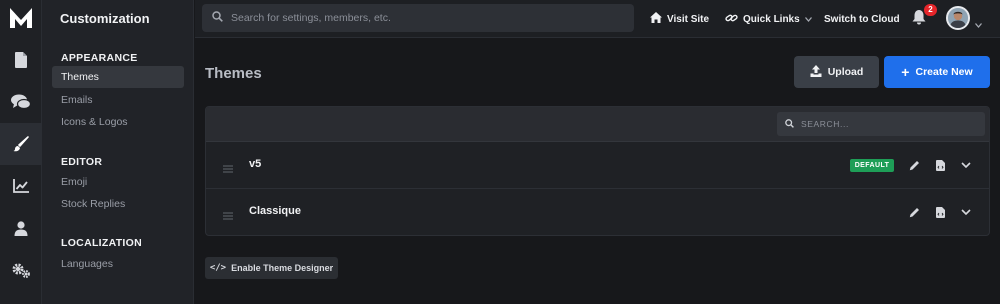 The image size is (1000, 304). I want to click on theme-name: v5, so click(255, 164).